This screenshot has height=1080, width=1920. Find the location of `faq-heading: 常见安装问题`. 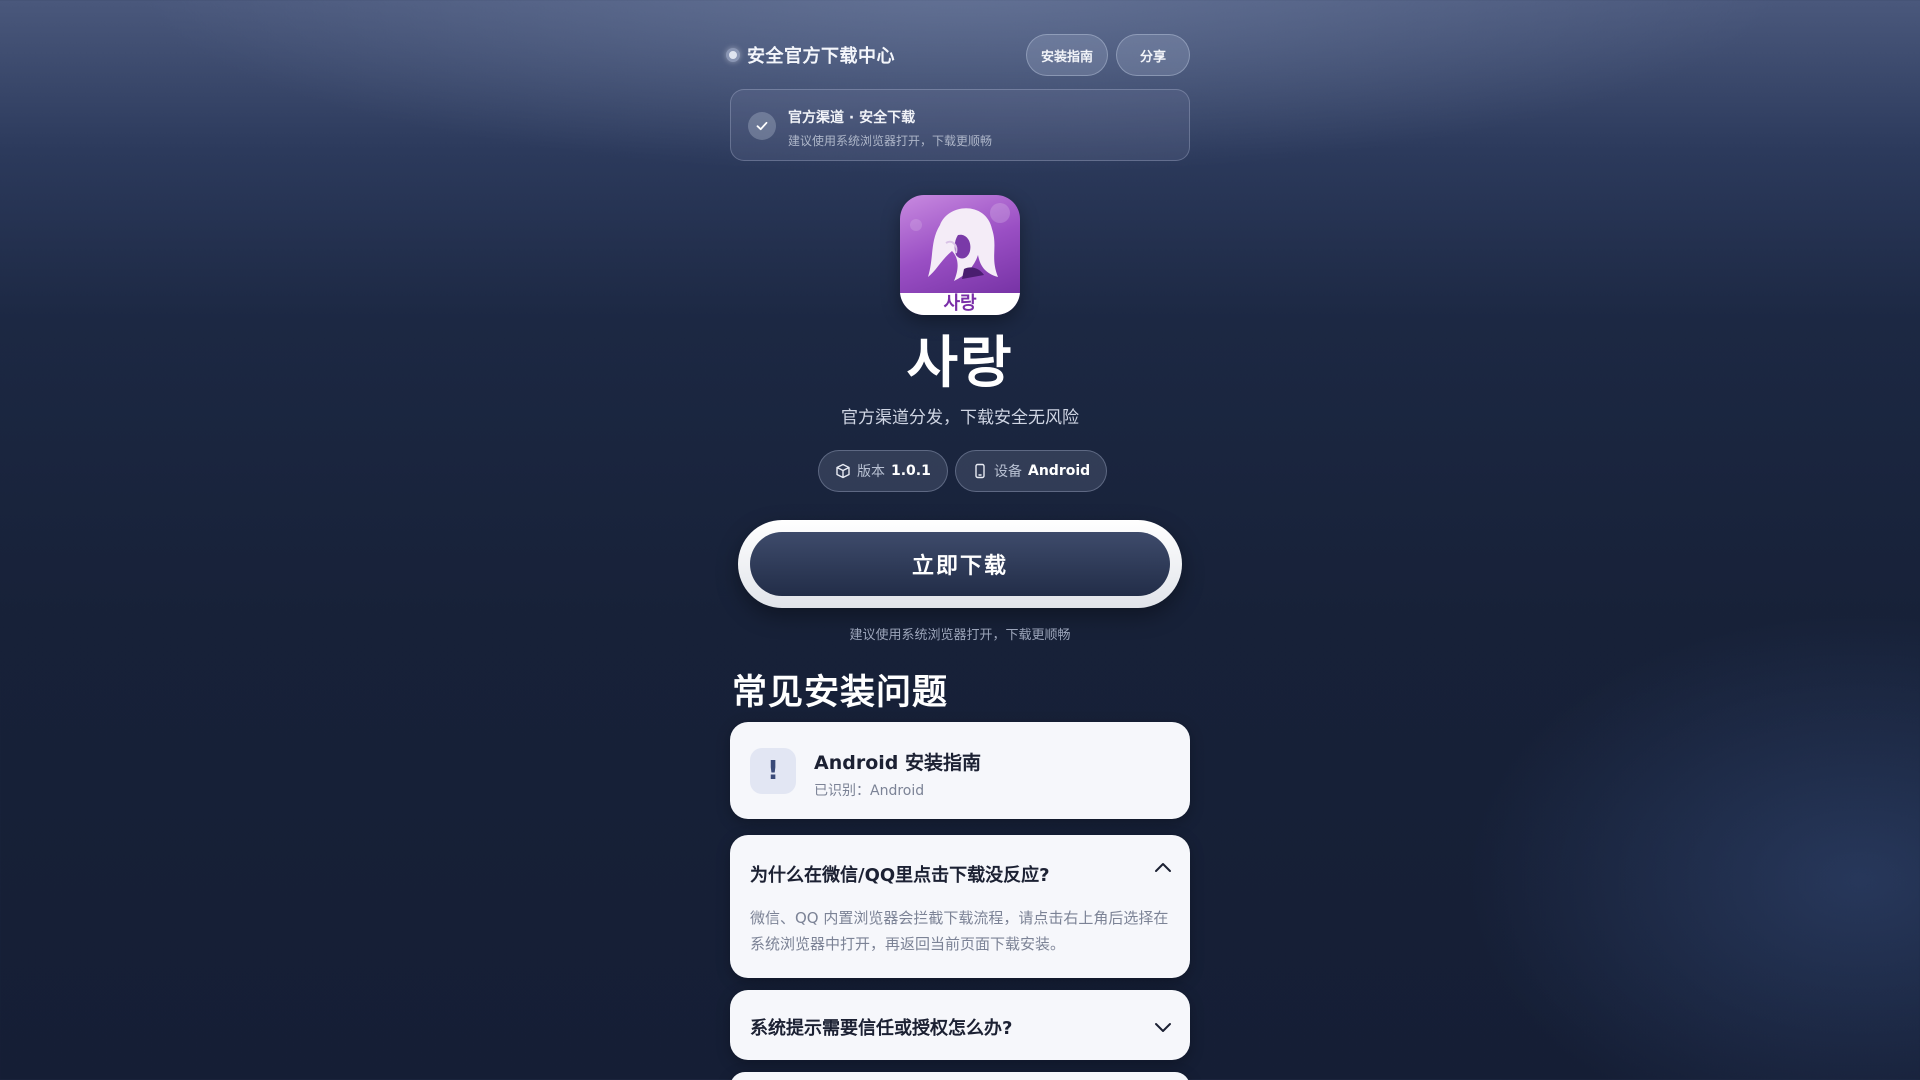

faq-heading: 常见安装问题 is located at coordinates (840, 693).